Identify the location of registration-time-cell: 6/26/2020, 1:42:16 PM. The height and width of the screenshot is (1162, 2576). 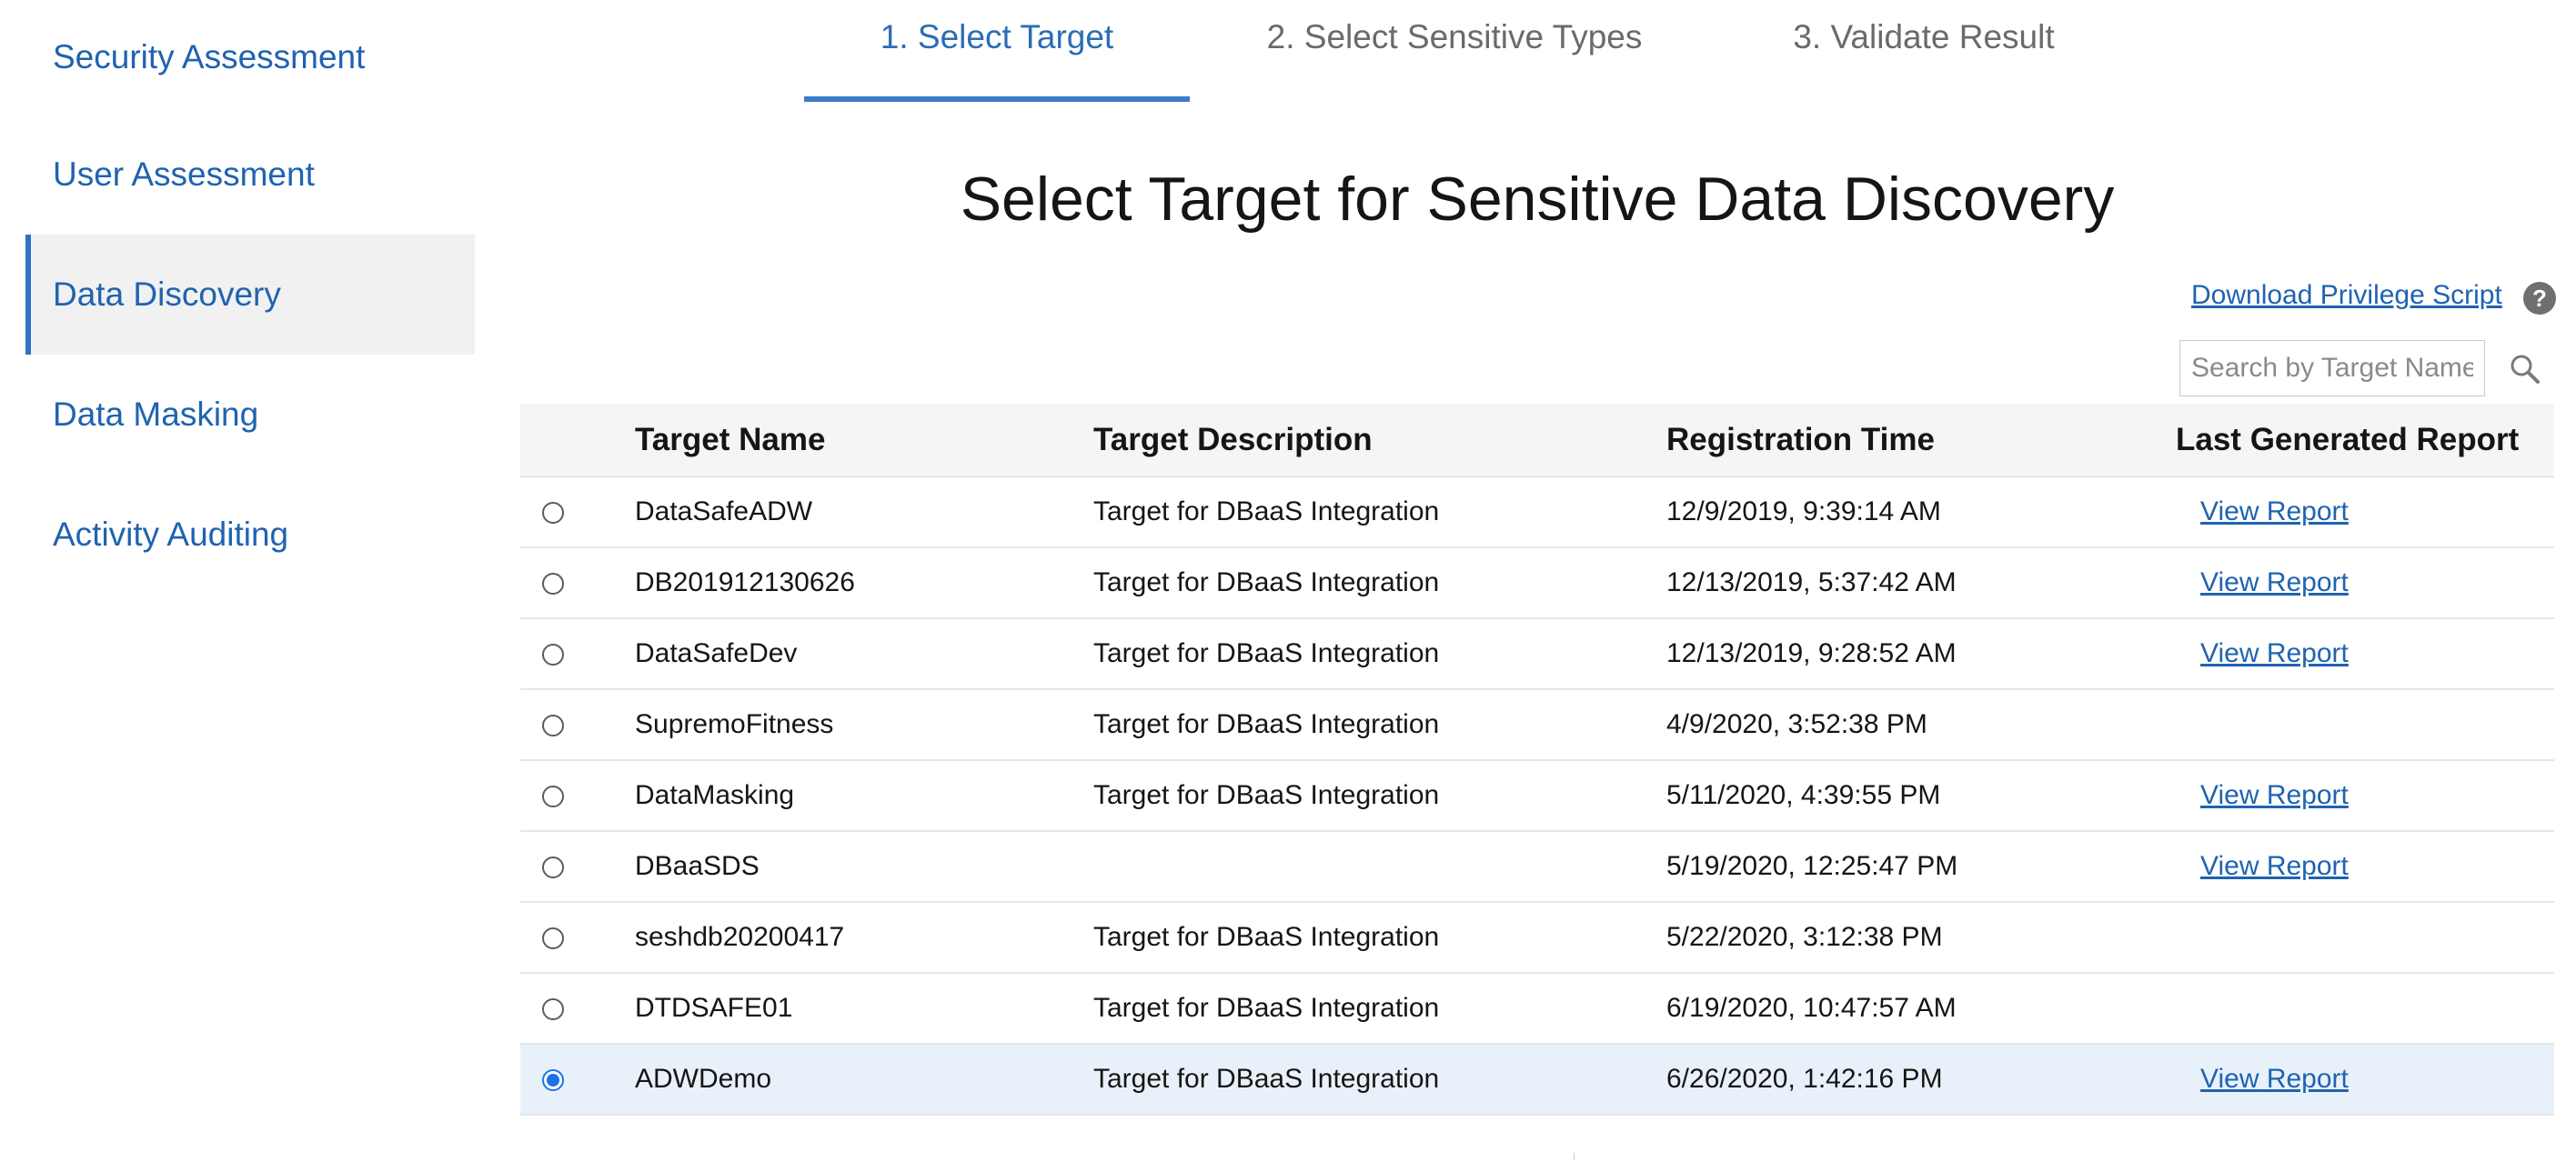
(1804, 1079).